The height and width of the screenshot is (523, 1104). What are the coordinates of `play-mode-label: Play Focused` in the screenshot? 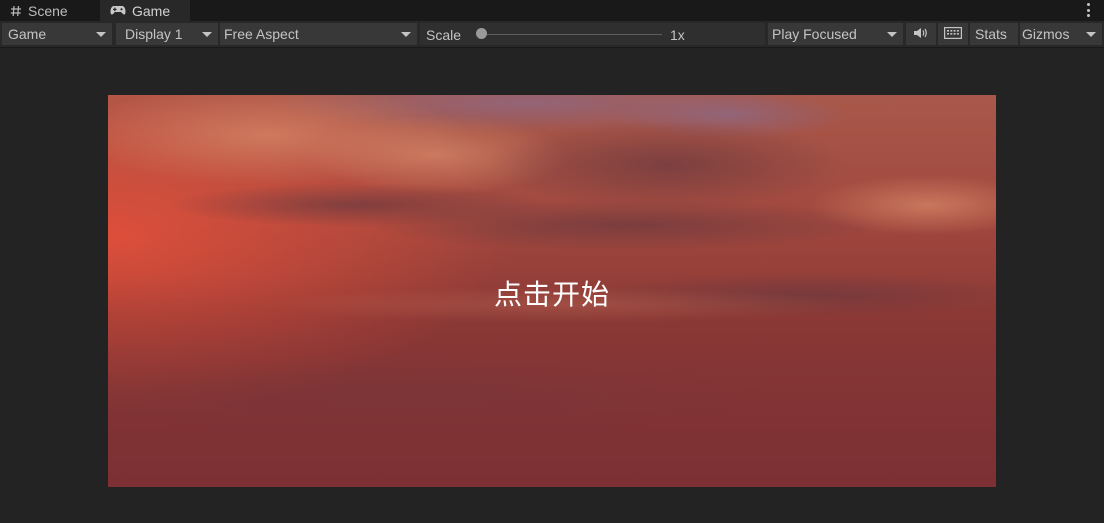 It's located at (814, 34).